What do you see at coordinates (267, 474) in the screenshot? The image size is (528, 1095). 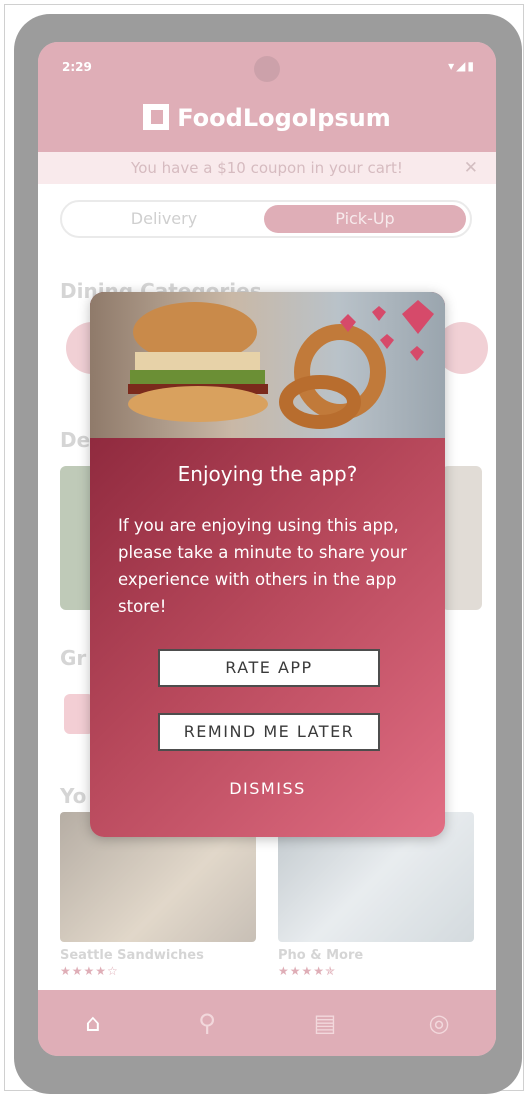 I see `dialog-title: Enjoying the app?` at bounding box center [267, 474].